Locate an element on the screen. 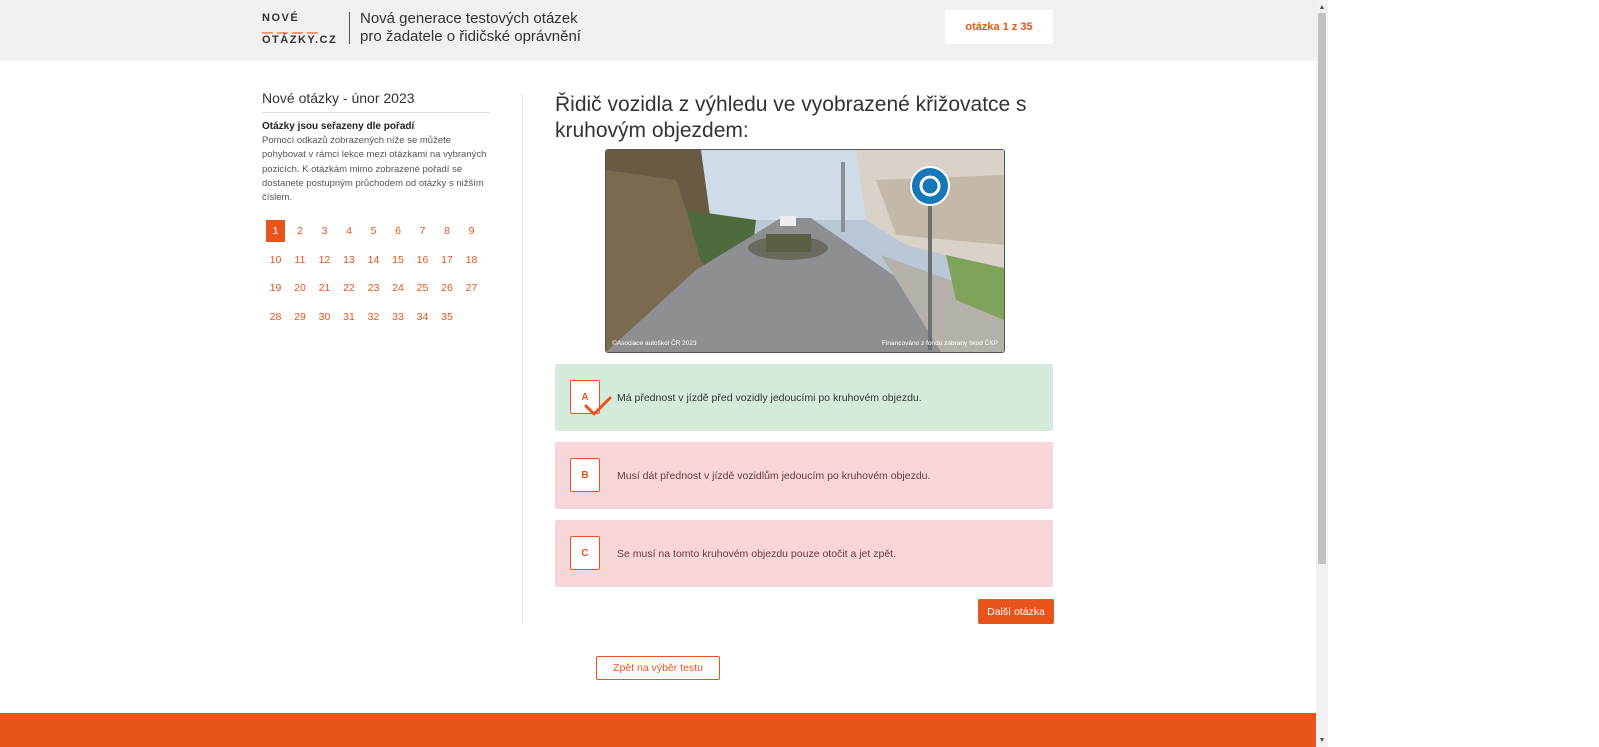 The image size is (1599, 747). question-link-3: 3 is located at coordinates (324, 231).